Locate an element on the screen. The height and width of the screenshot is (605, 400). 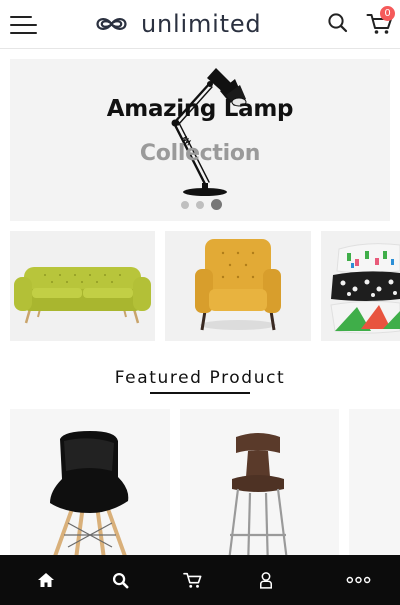
brand-logo: unlimited is located at coordinates (178, 24).